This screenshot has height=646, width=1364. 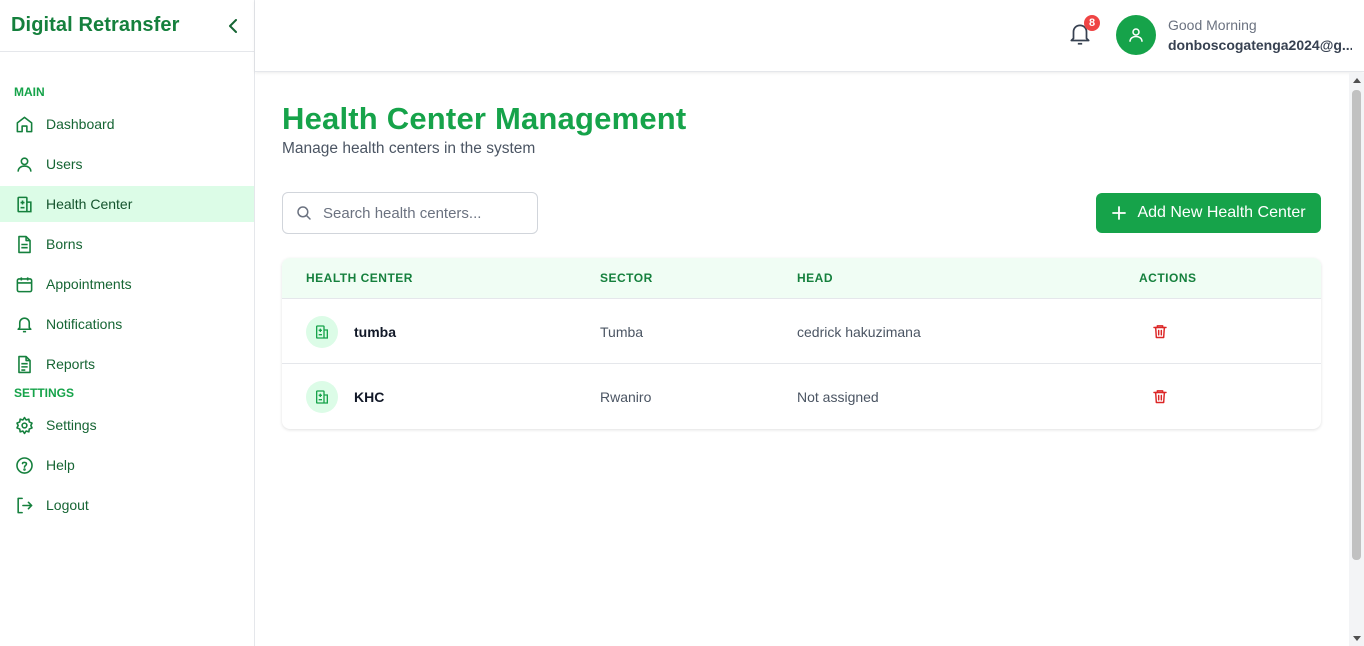 I want to click on sector-cell: Tumba, so click(x=622, y=331).